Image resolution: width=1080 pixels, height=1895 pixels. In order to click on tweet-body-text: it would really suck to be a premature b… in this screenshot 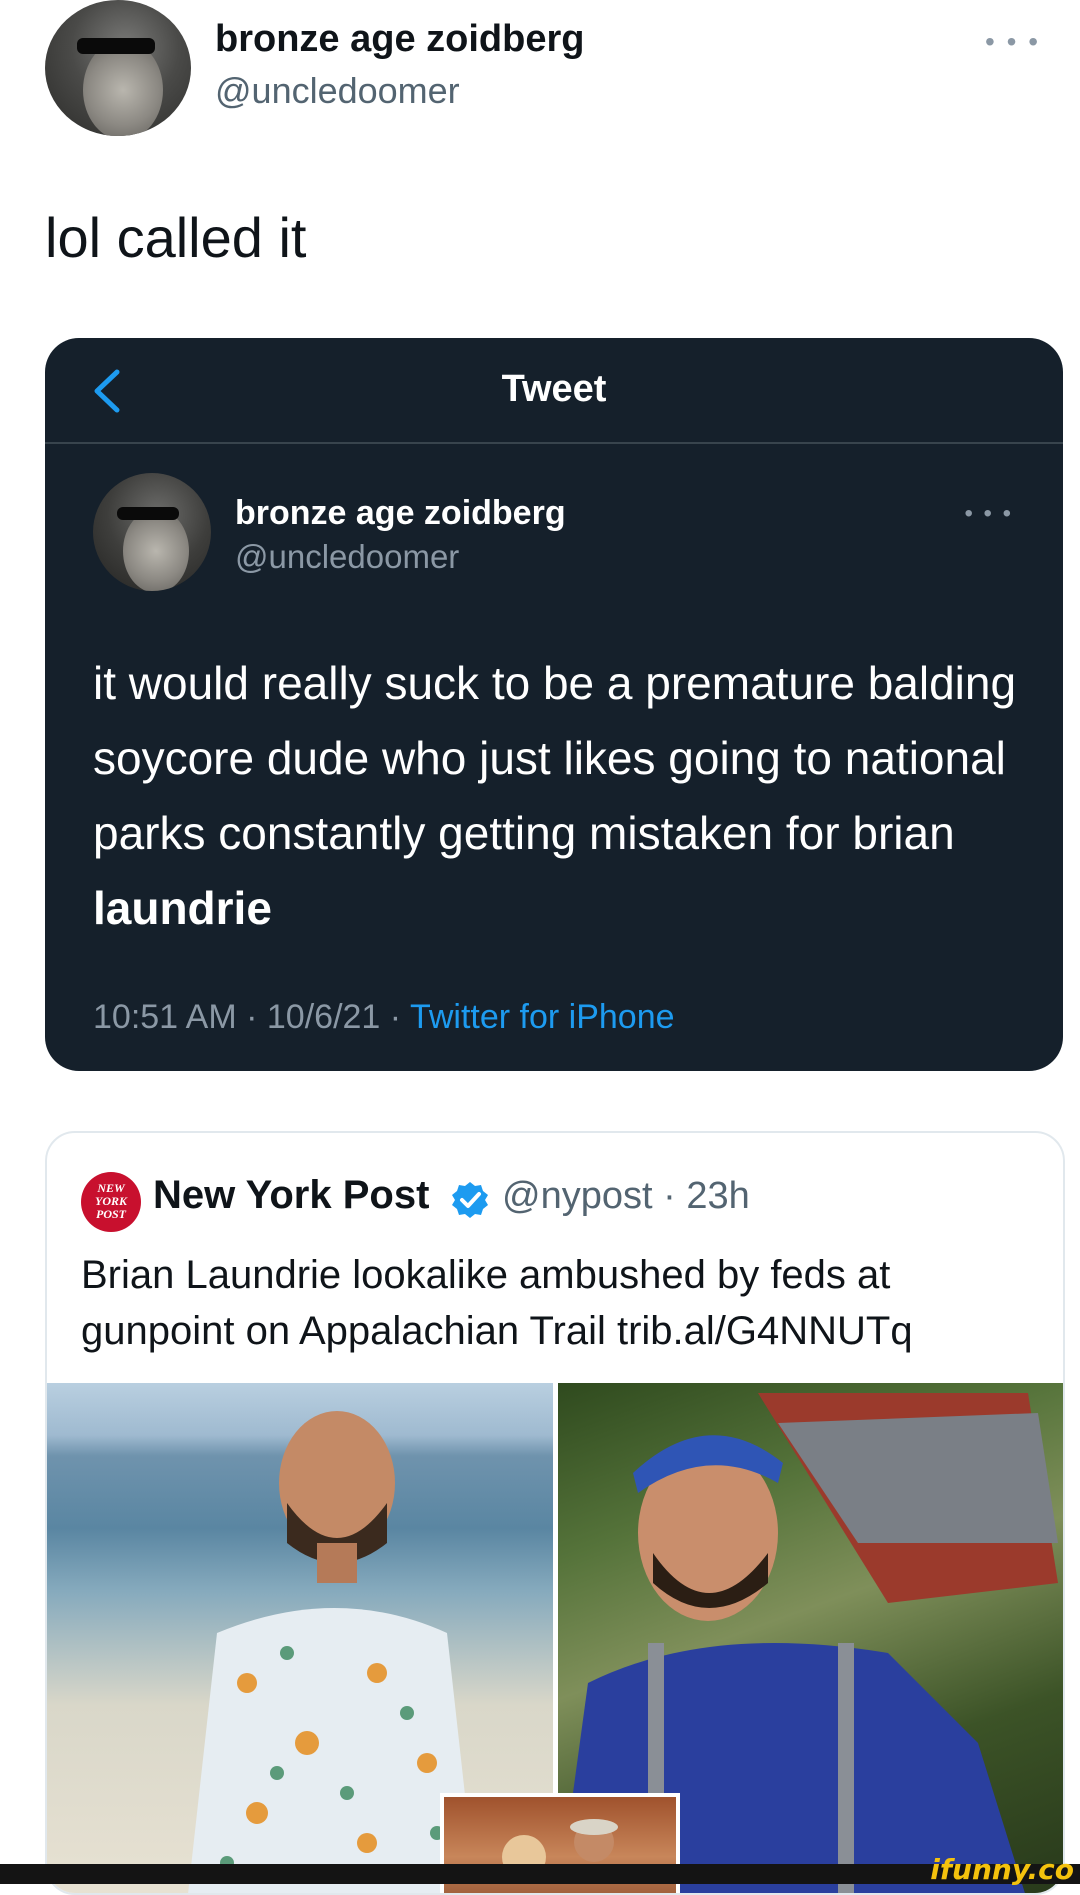, I will do `click(555, 758)`.